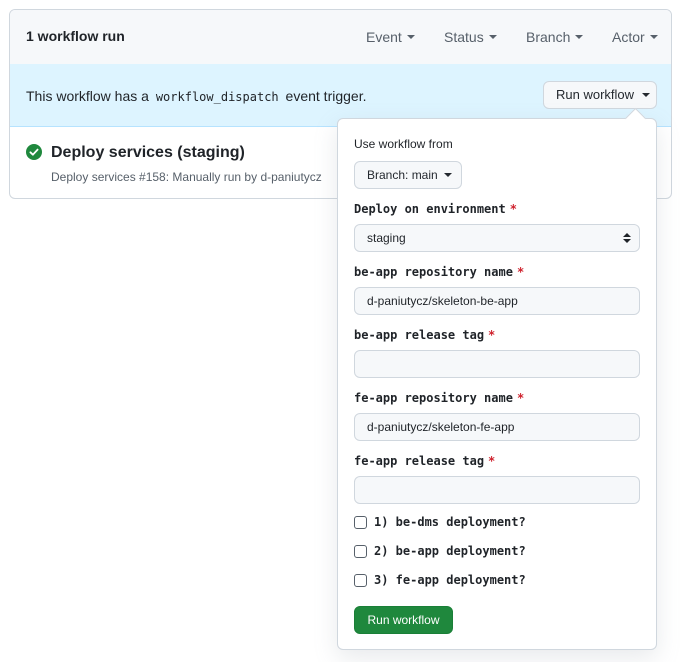 The width and height of the screenshot is (683, 662). I want to click on runs-header: 1 workflow run Event Status Branch Actor, so click(340, 37).